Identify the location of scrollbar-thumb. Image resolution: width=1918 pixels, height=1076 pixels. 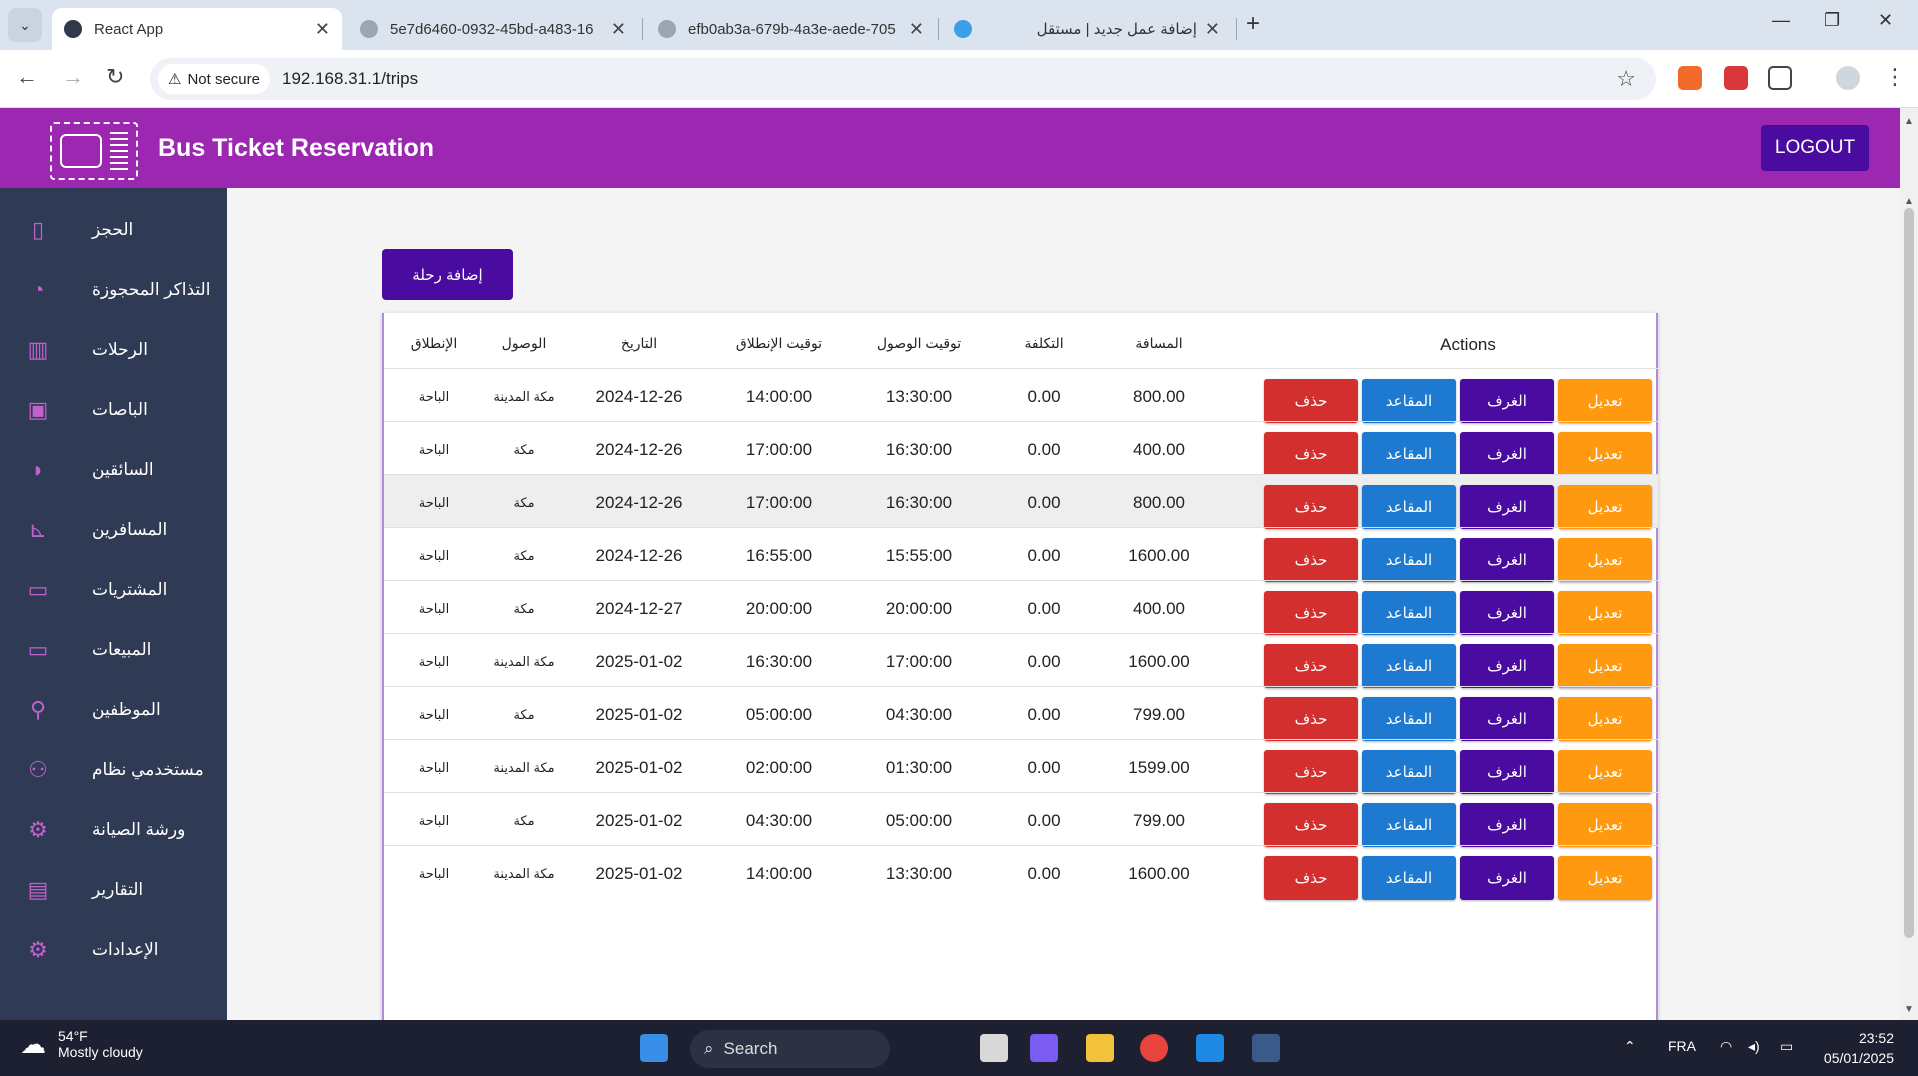
(1909, 573).